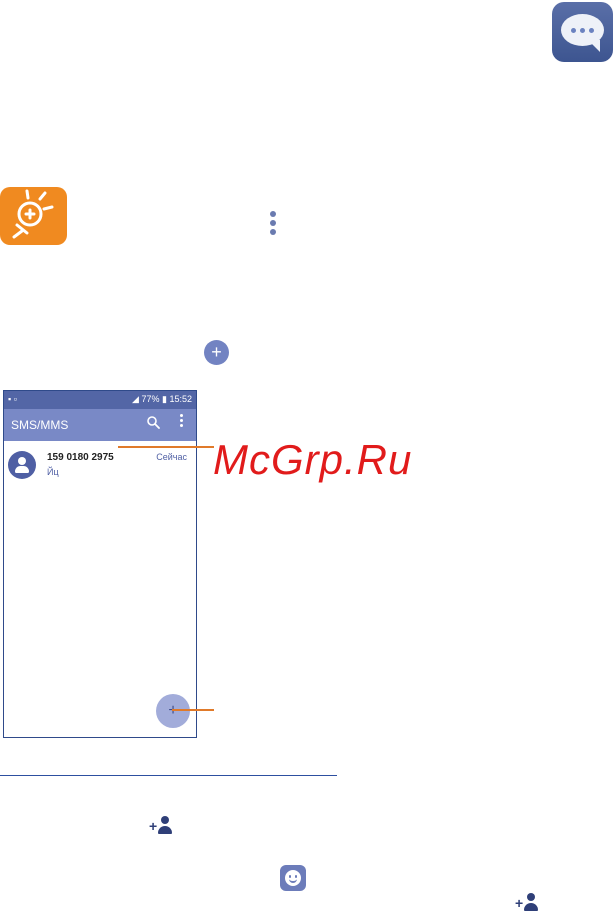  What do you see at coordinates (216, 352) in the screenshot?
I see `plus-circle-icon: +` at bounding box center [216, 352].